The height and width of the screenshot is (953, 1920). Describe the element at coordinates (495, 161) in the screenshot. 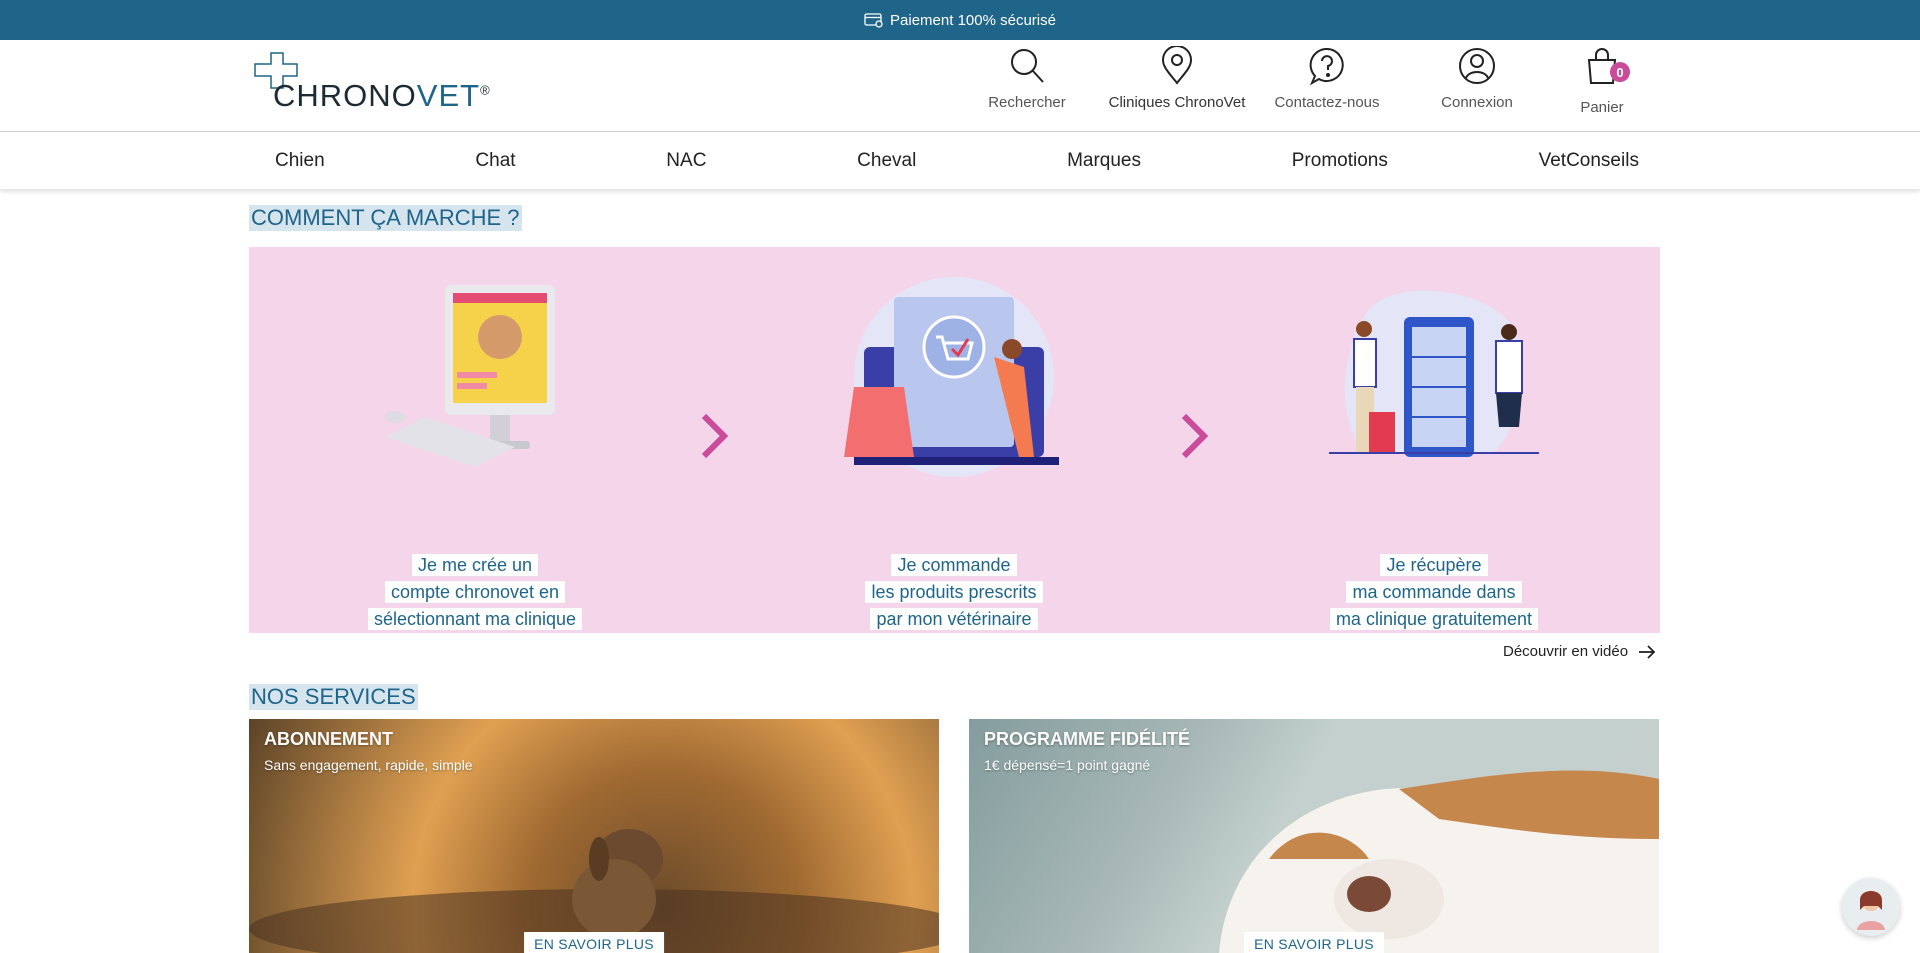

I see `nav-item-chat: Chat` at that location.